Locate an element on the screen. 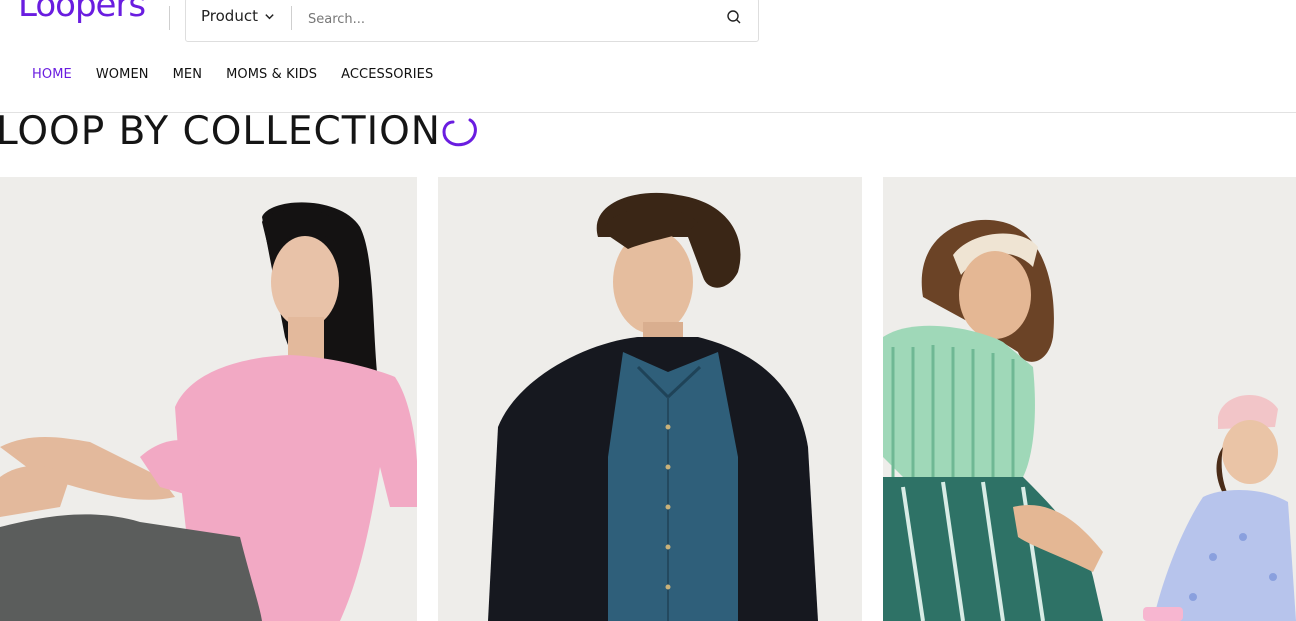  nav-men: MEN is located at coordinates (187, 74).